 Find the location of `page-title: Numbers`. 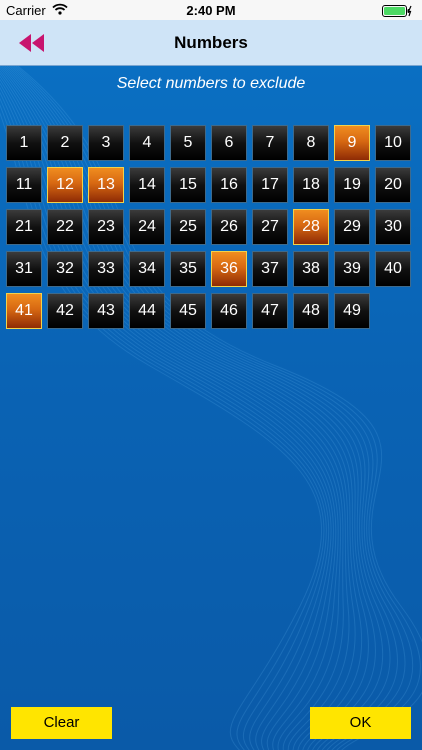

page-title: Numbers is located at coordinates (211, 42).